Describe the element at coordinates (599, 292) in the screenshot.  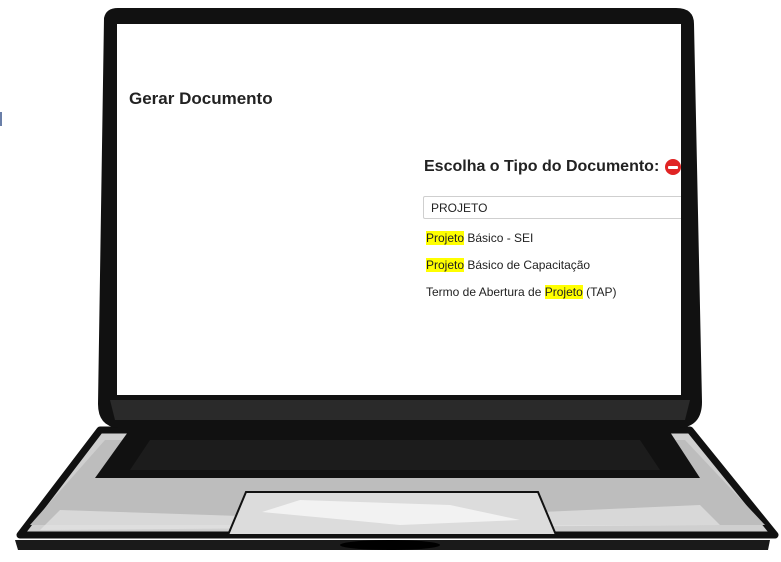
I see `suggestion-text: (TAP)` at that location.